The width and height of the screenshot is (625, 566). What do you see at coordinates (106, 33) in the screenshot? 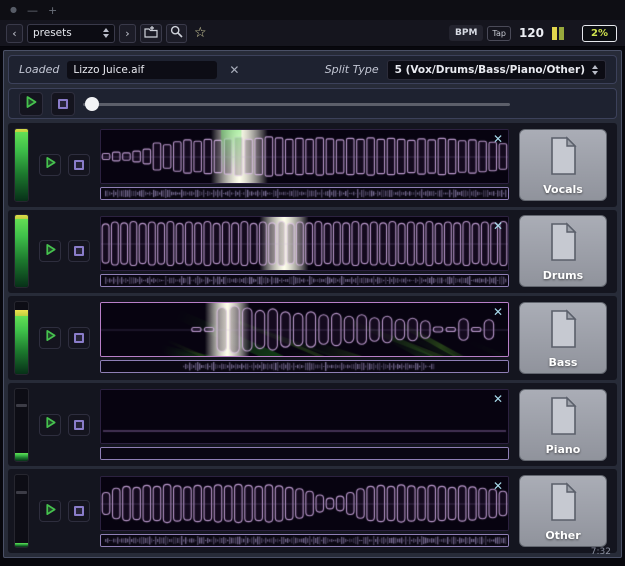
I see `dropdown-arrows-icon` at bounding box center [106, 33].